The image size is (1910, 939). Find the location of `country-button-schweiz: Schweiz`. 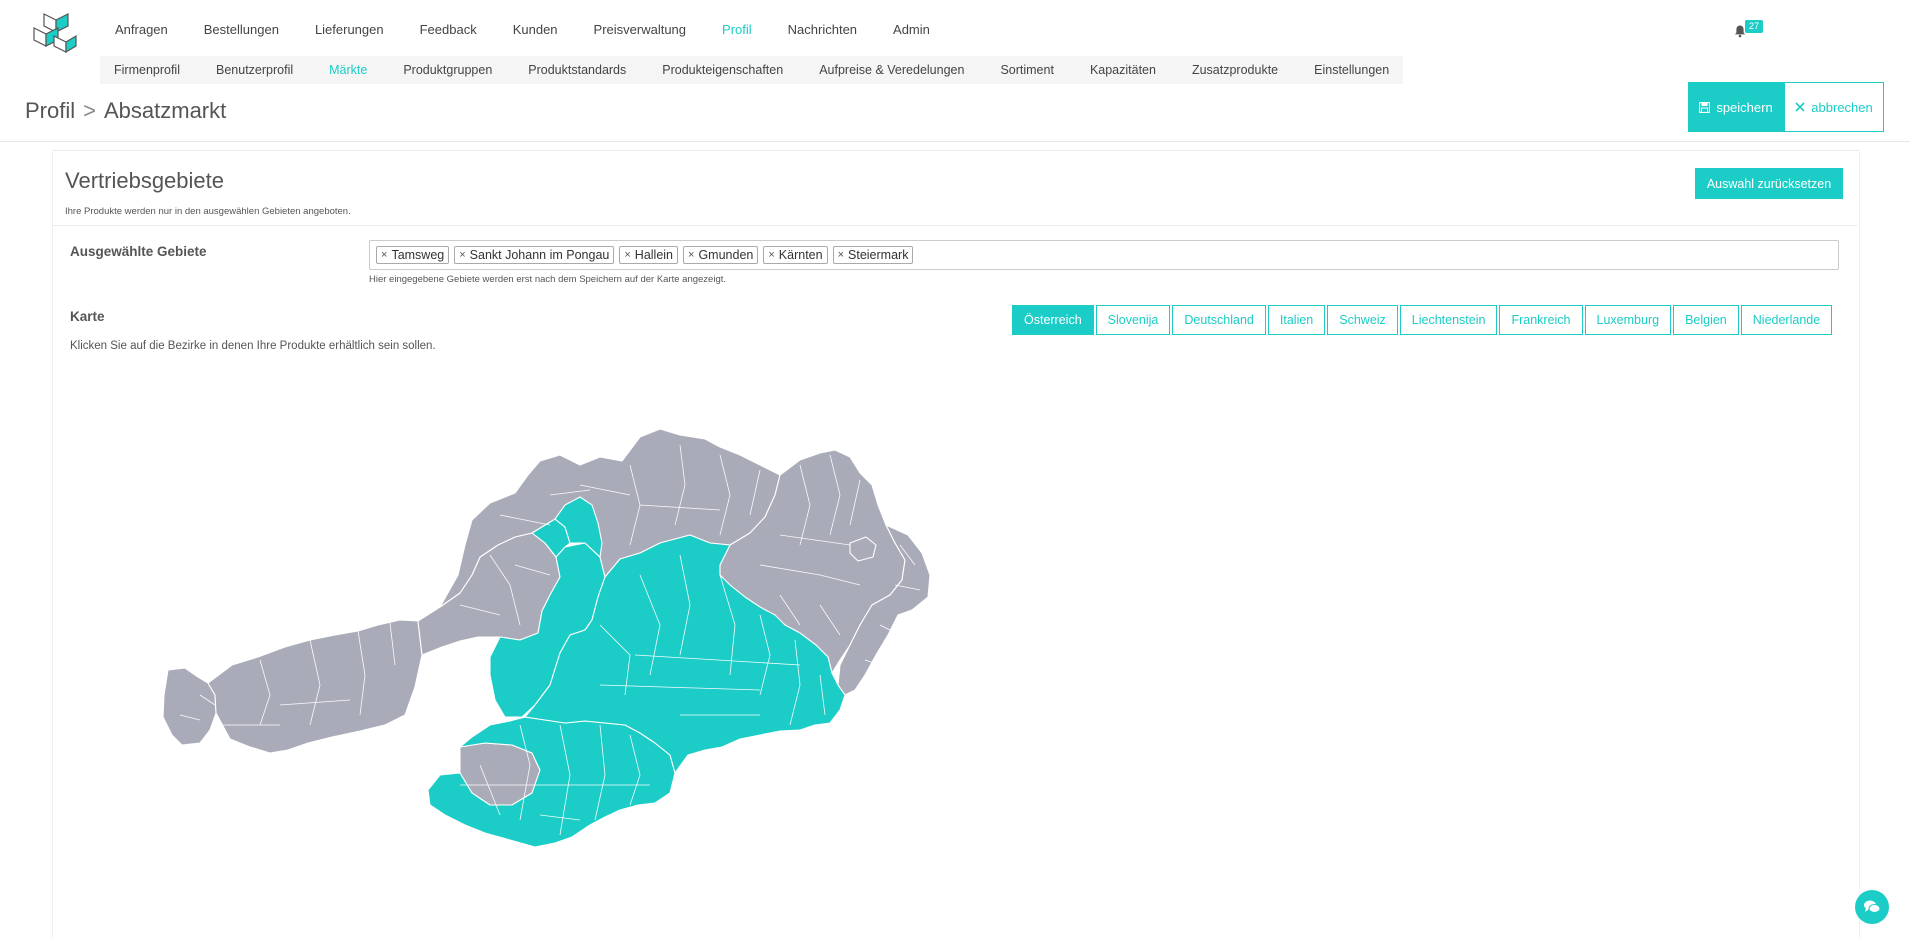

country-button-schweiz: Schweiz is located at coordinates (1362, 320).